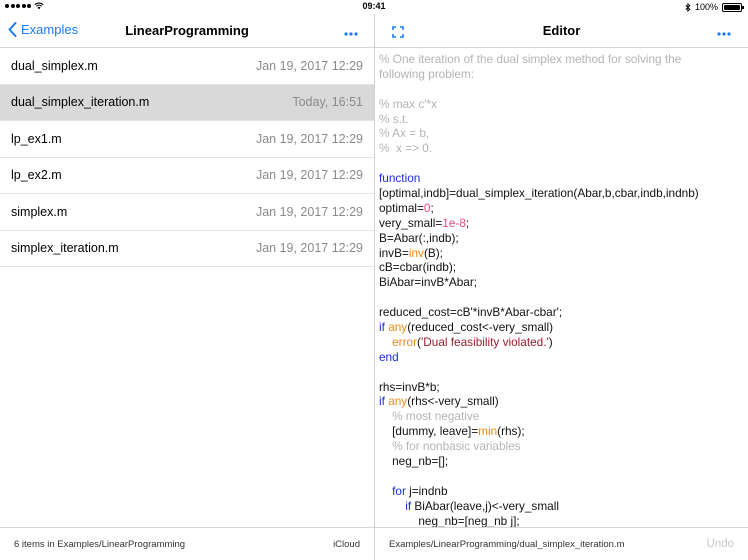  Describe the element at coordinates (429, 416) in the screenshot. I see `code-token-comment: % most negative` at that location.